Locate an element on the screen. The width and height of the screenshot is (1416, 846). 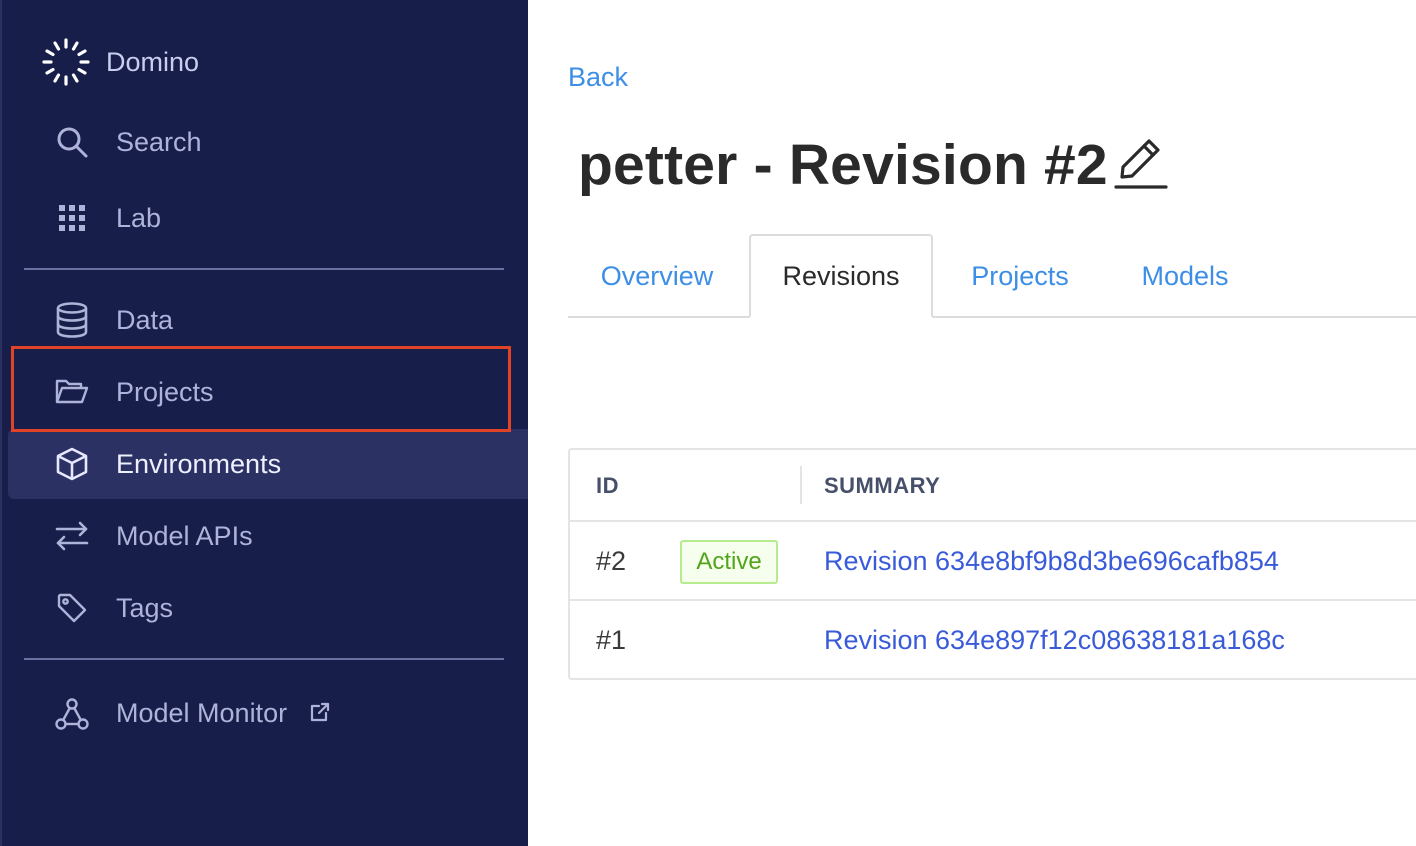
revision-summary-link: Revision 634e8bf9b8d3be696cafb854 is located at coordinates (1051, 561).